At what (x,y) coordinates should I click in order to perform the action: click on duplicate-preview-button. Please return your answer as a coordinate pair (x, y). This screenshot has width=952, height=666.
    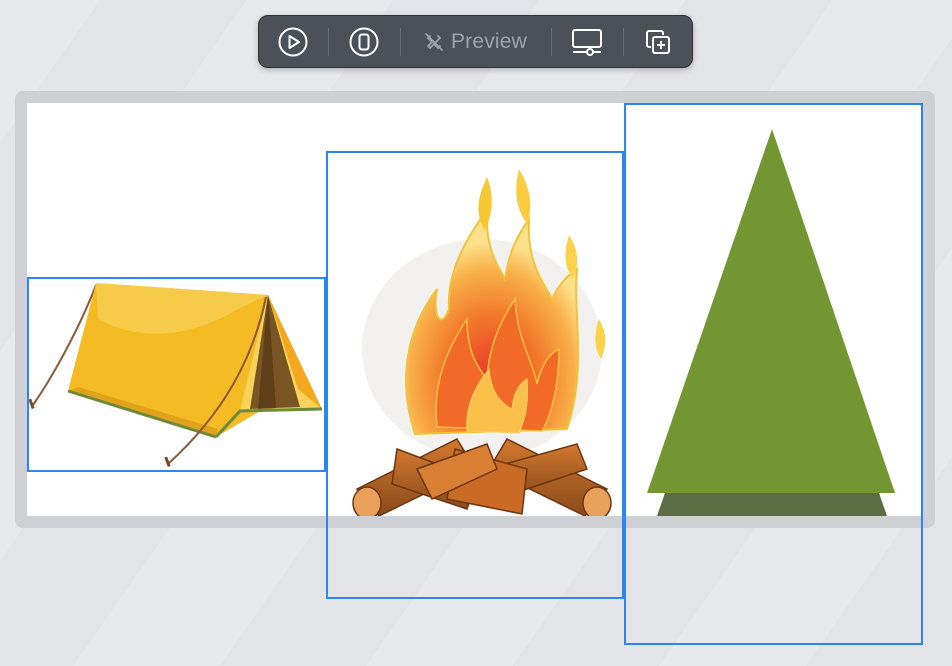
    Looking at the image, I should click on (658, 41).